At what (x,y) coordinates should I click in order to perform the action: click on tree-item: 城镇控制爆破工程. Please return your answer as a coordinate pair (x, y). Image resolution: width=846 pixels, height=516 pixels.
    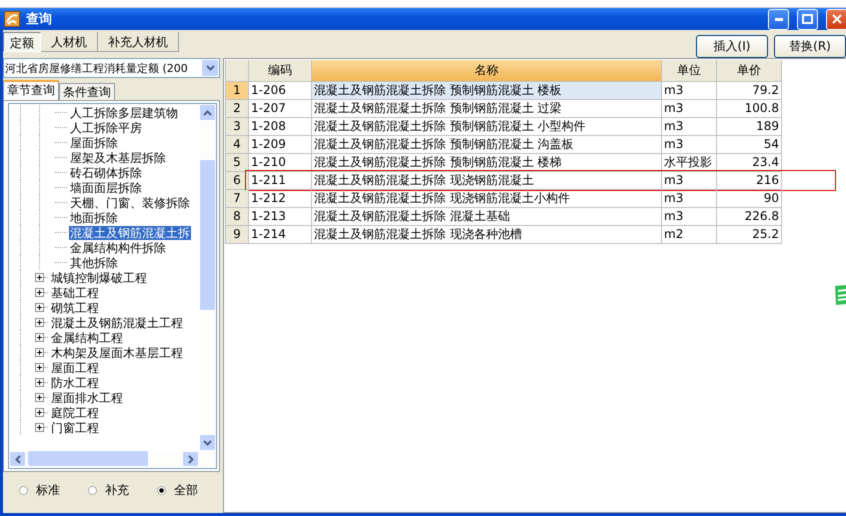
    Looking at the image, I should click on (99, 277).